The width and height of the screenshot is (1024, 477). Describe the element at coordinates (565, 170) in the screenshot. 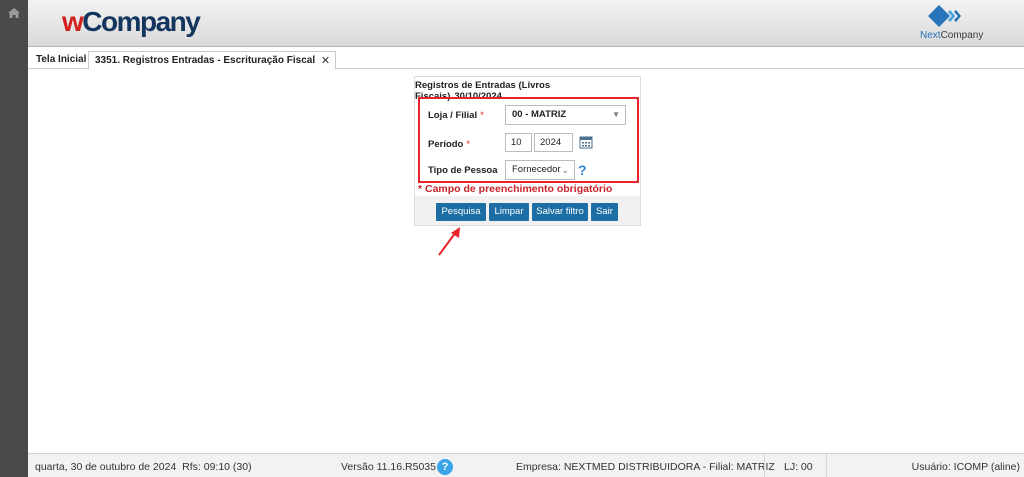

I see `chevron-down-icon: ⌄` at that location.